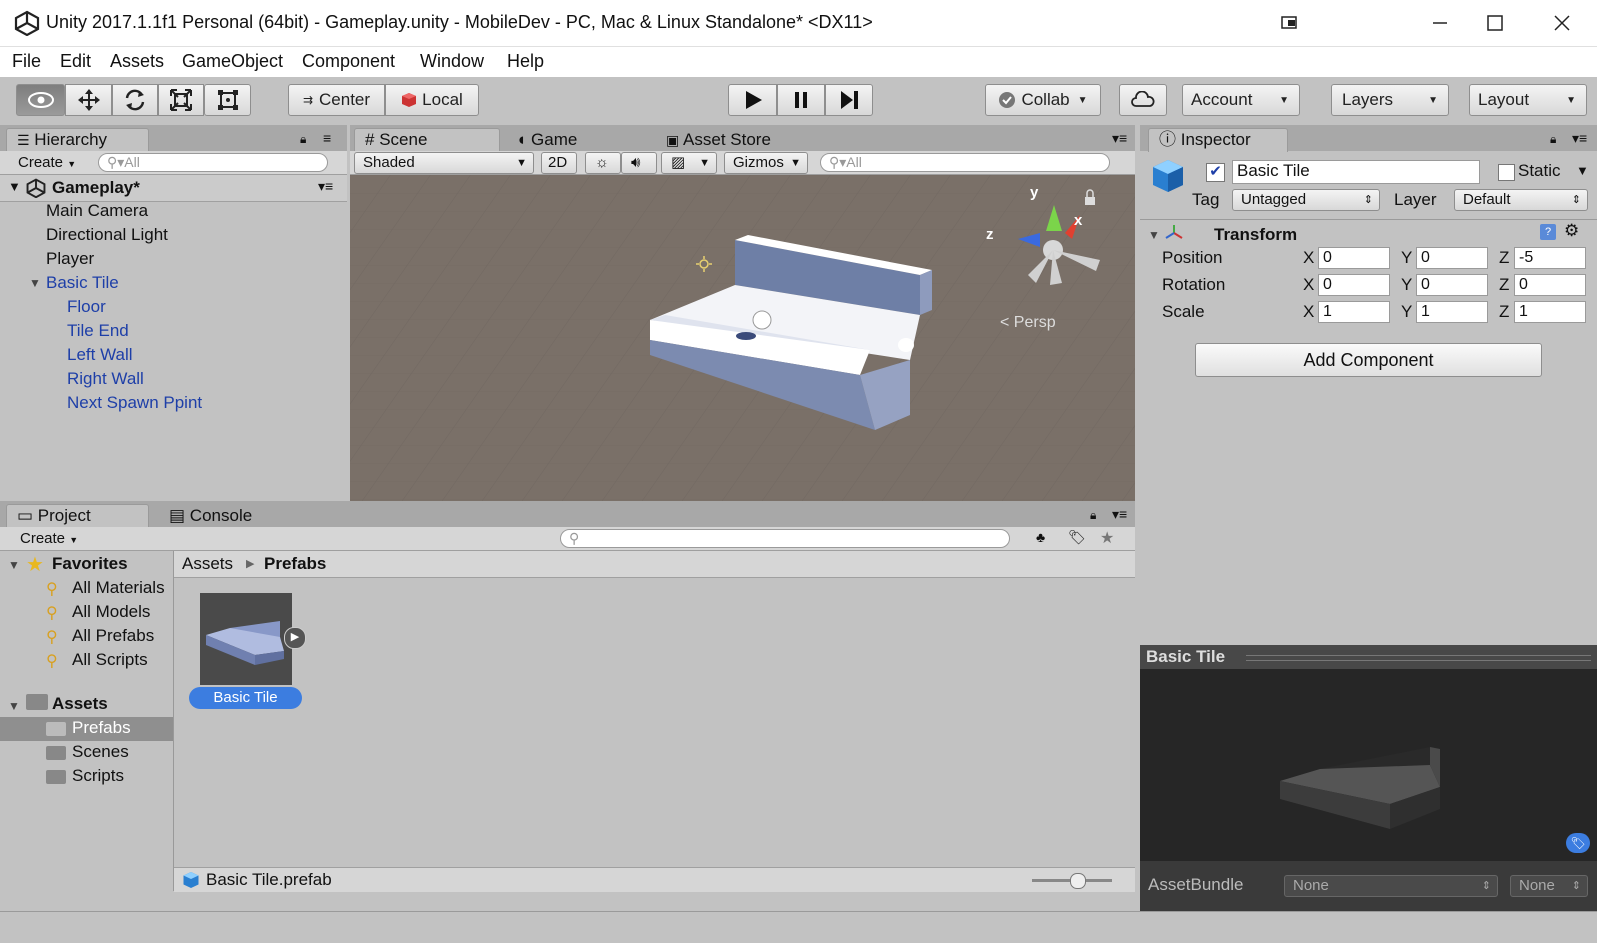  Describe the element at coordinates (70, 259) in the screenshot. I see `hierarchy-item-player: Player` at that location.